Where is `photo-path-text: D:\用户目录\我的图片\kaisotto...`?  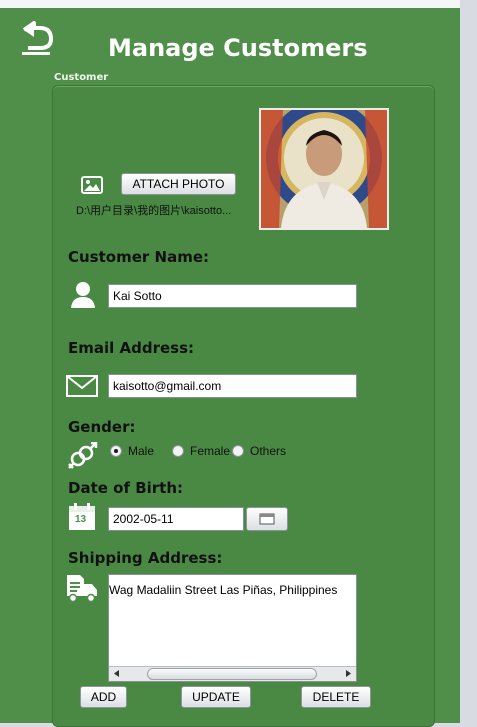 photo-path-text: D:\用户目录\我的图片\kaisotto... is located at coordinates (154, 211).